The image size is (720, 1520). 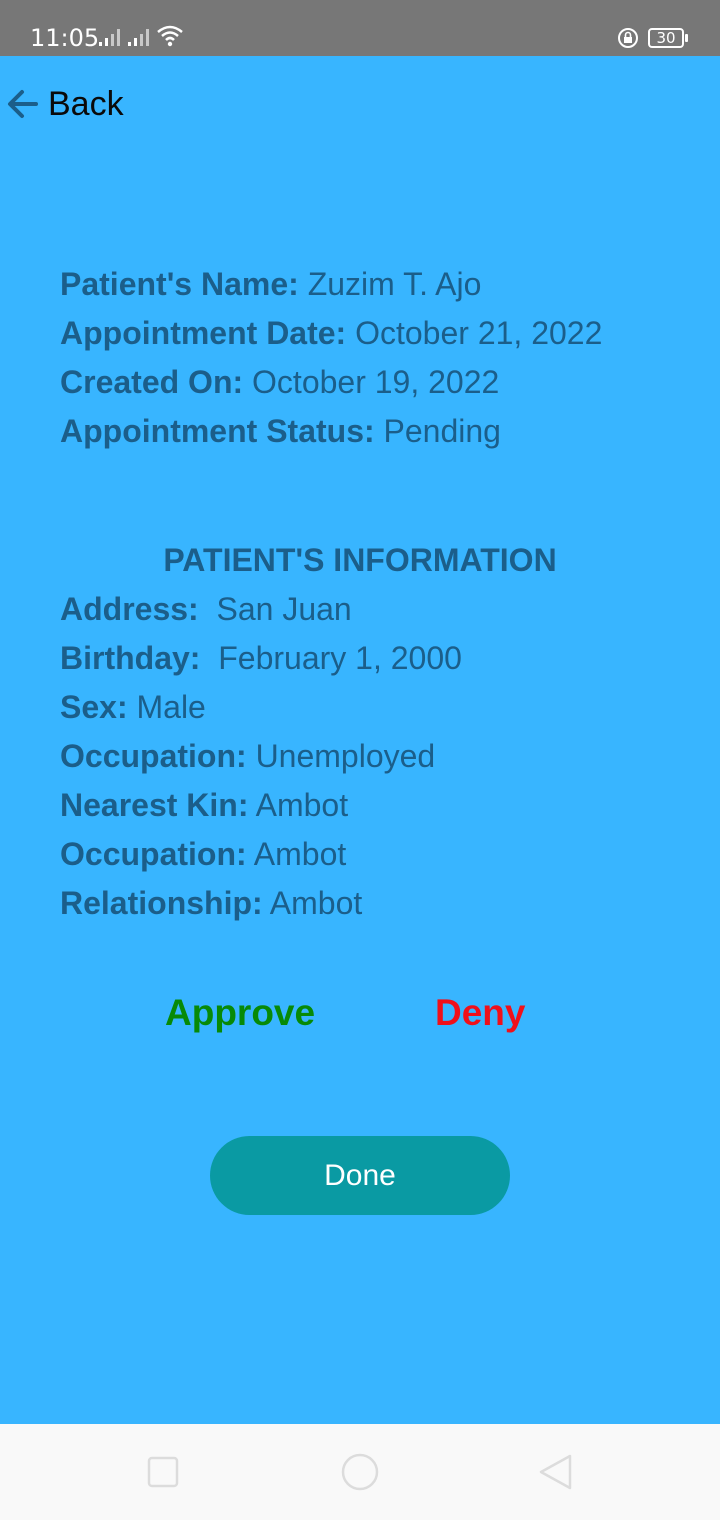 What do you see at coordinates (86, 103) in the screenshot?
I see `back-label: Back` at bounding box center [86, 103].